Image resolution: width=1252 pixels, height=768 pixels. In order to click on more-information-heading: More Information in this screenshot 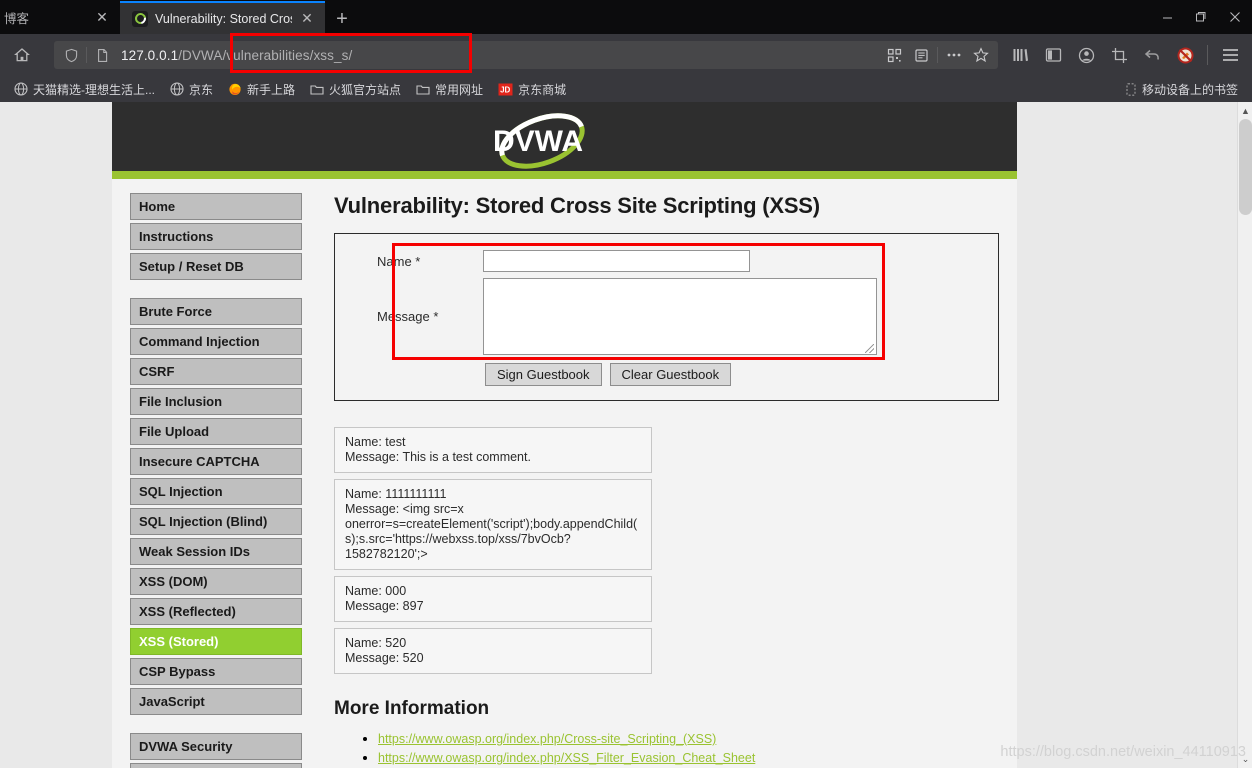, I will do `click(412, 708)`.